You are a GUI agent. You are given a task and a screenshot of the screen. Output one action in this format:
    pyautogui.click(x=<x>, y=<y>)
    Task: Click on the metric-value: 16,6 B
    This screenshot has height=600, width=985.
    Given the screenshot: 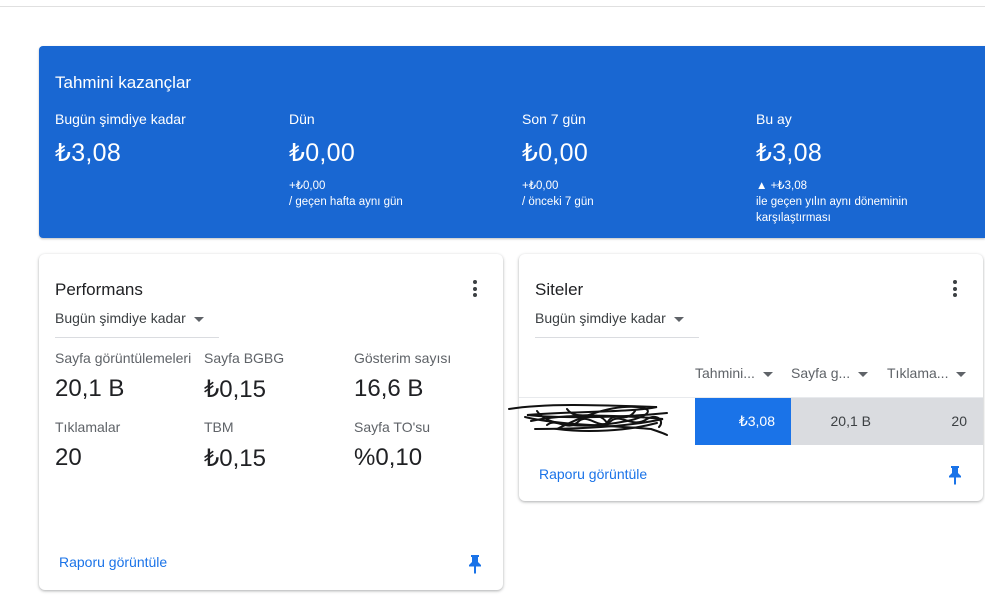 What is the action you would take?
    pyautogui.click(x=389, y=388)
    